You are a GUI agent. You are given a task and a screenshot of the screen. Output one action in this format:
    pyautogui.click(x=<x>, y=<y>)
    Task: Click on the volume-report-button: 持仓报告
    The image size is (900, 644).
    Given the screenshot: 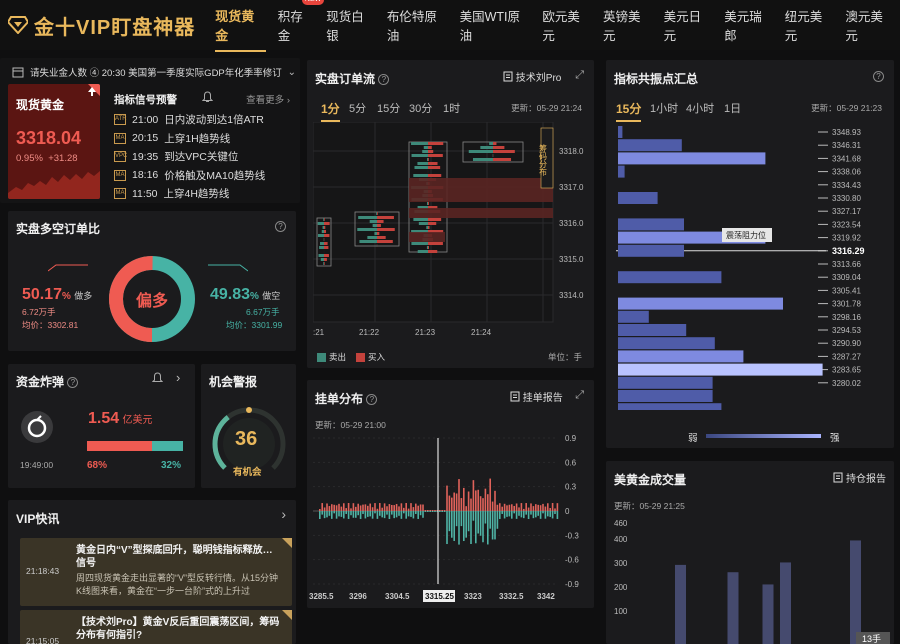 What is the action you would take?
    pyautogui.click(x=859, y=477)
    